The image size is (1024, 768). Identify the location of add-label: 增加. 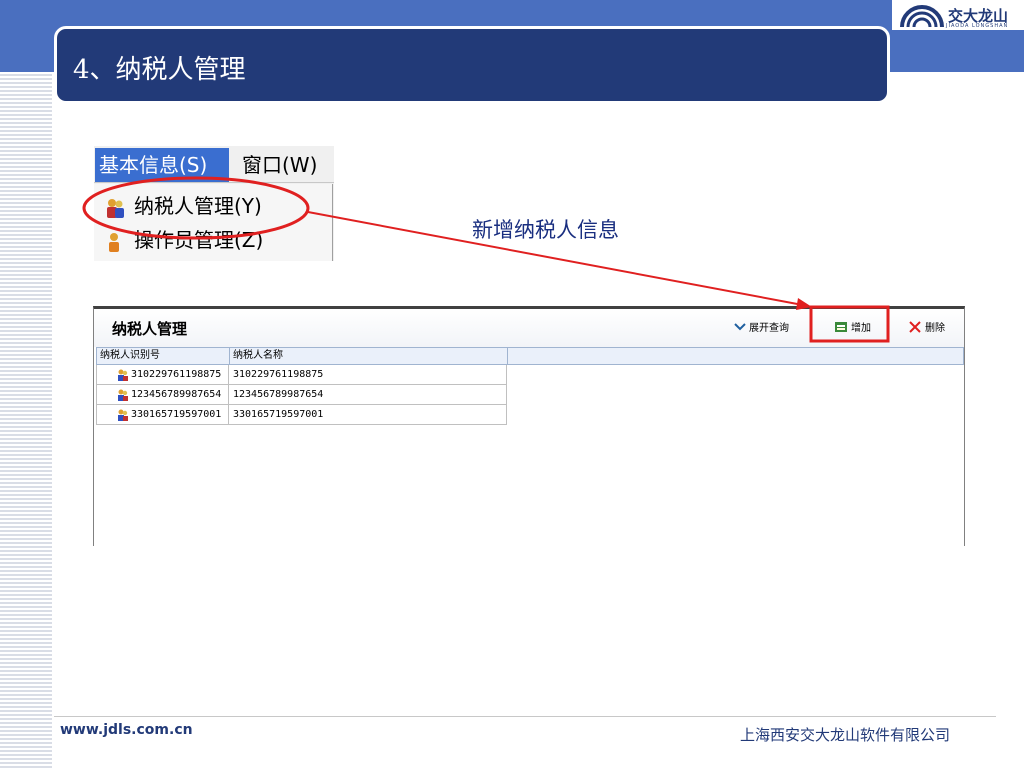
(861, 328).